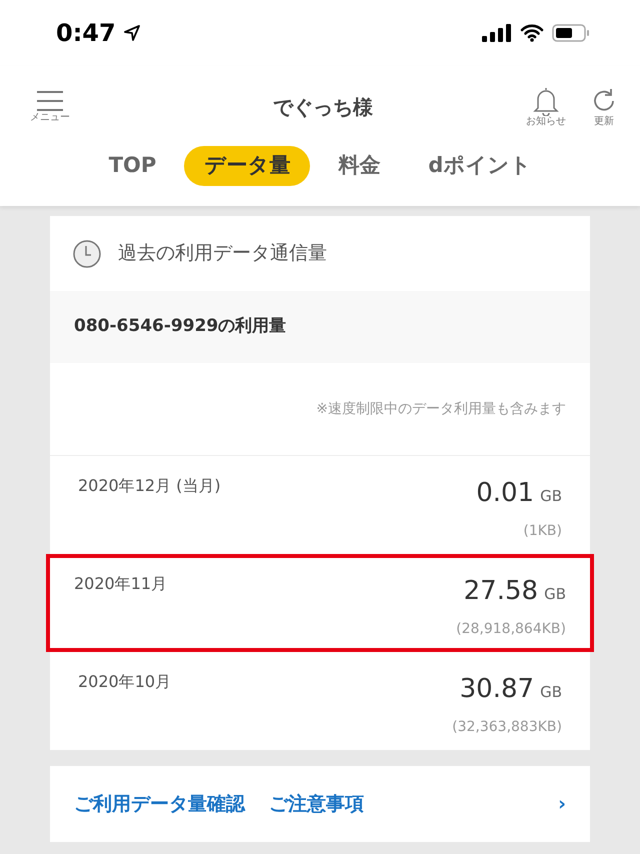  What do you see at coordinates (532, 33) in the screenshot?
I see `wifi-icon` at bounding box center [532, 33].